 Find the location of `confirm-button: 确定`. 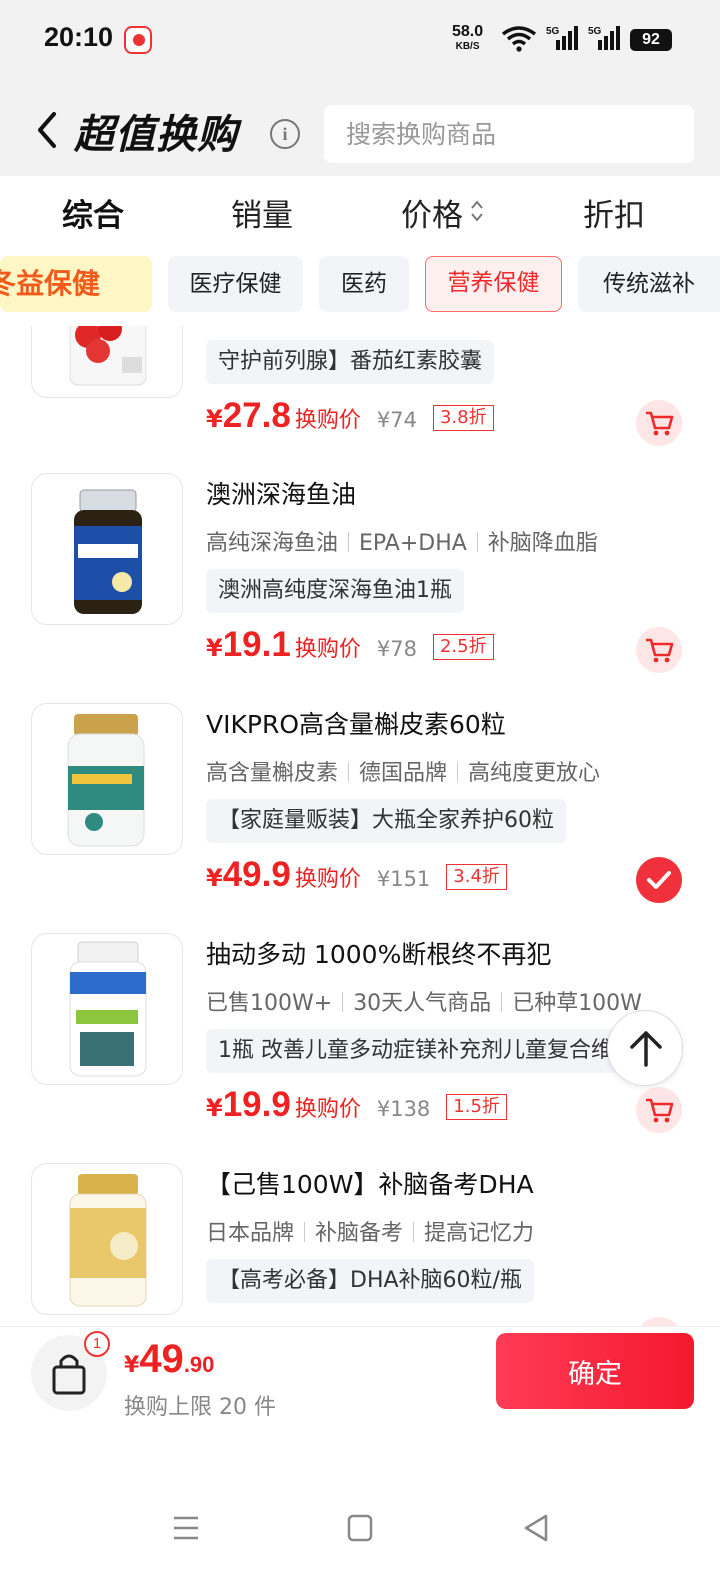

confirm-button: 确定 is located at coordinates (595, 1371).